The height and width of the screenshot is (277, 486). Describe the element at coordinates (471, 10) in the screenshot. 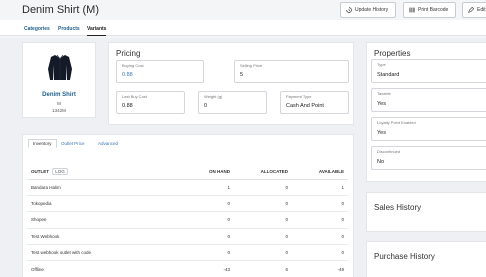

I see `edit-icon` at that location.